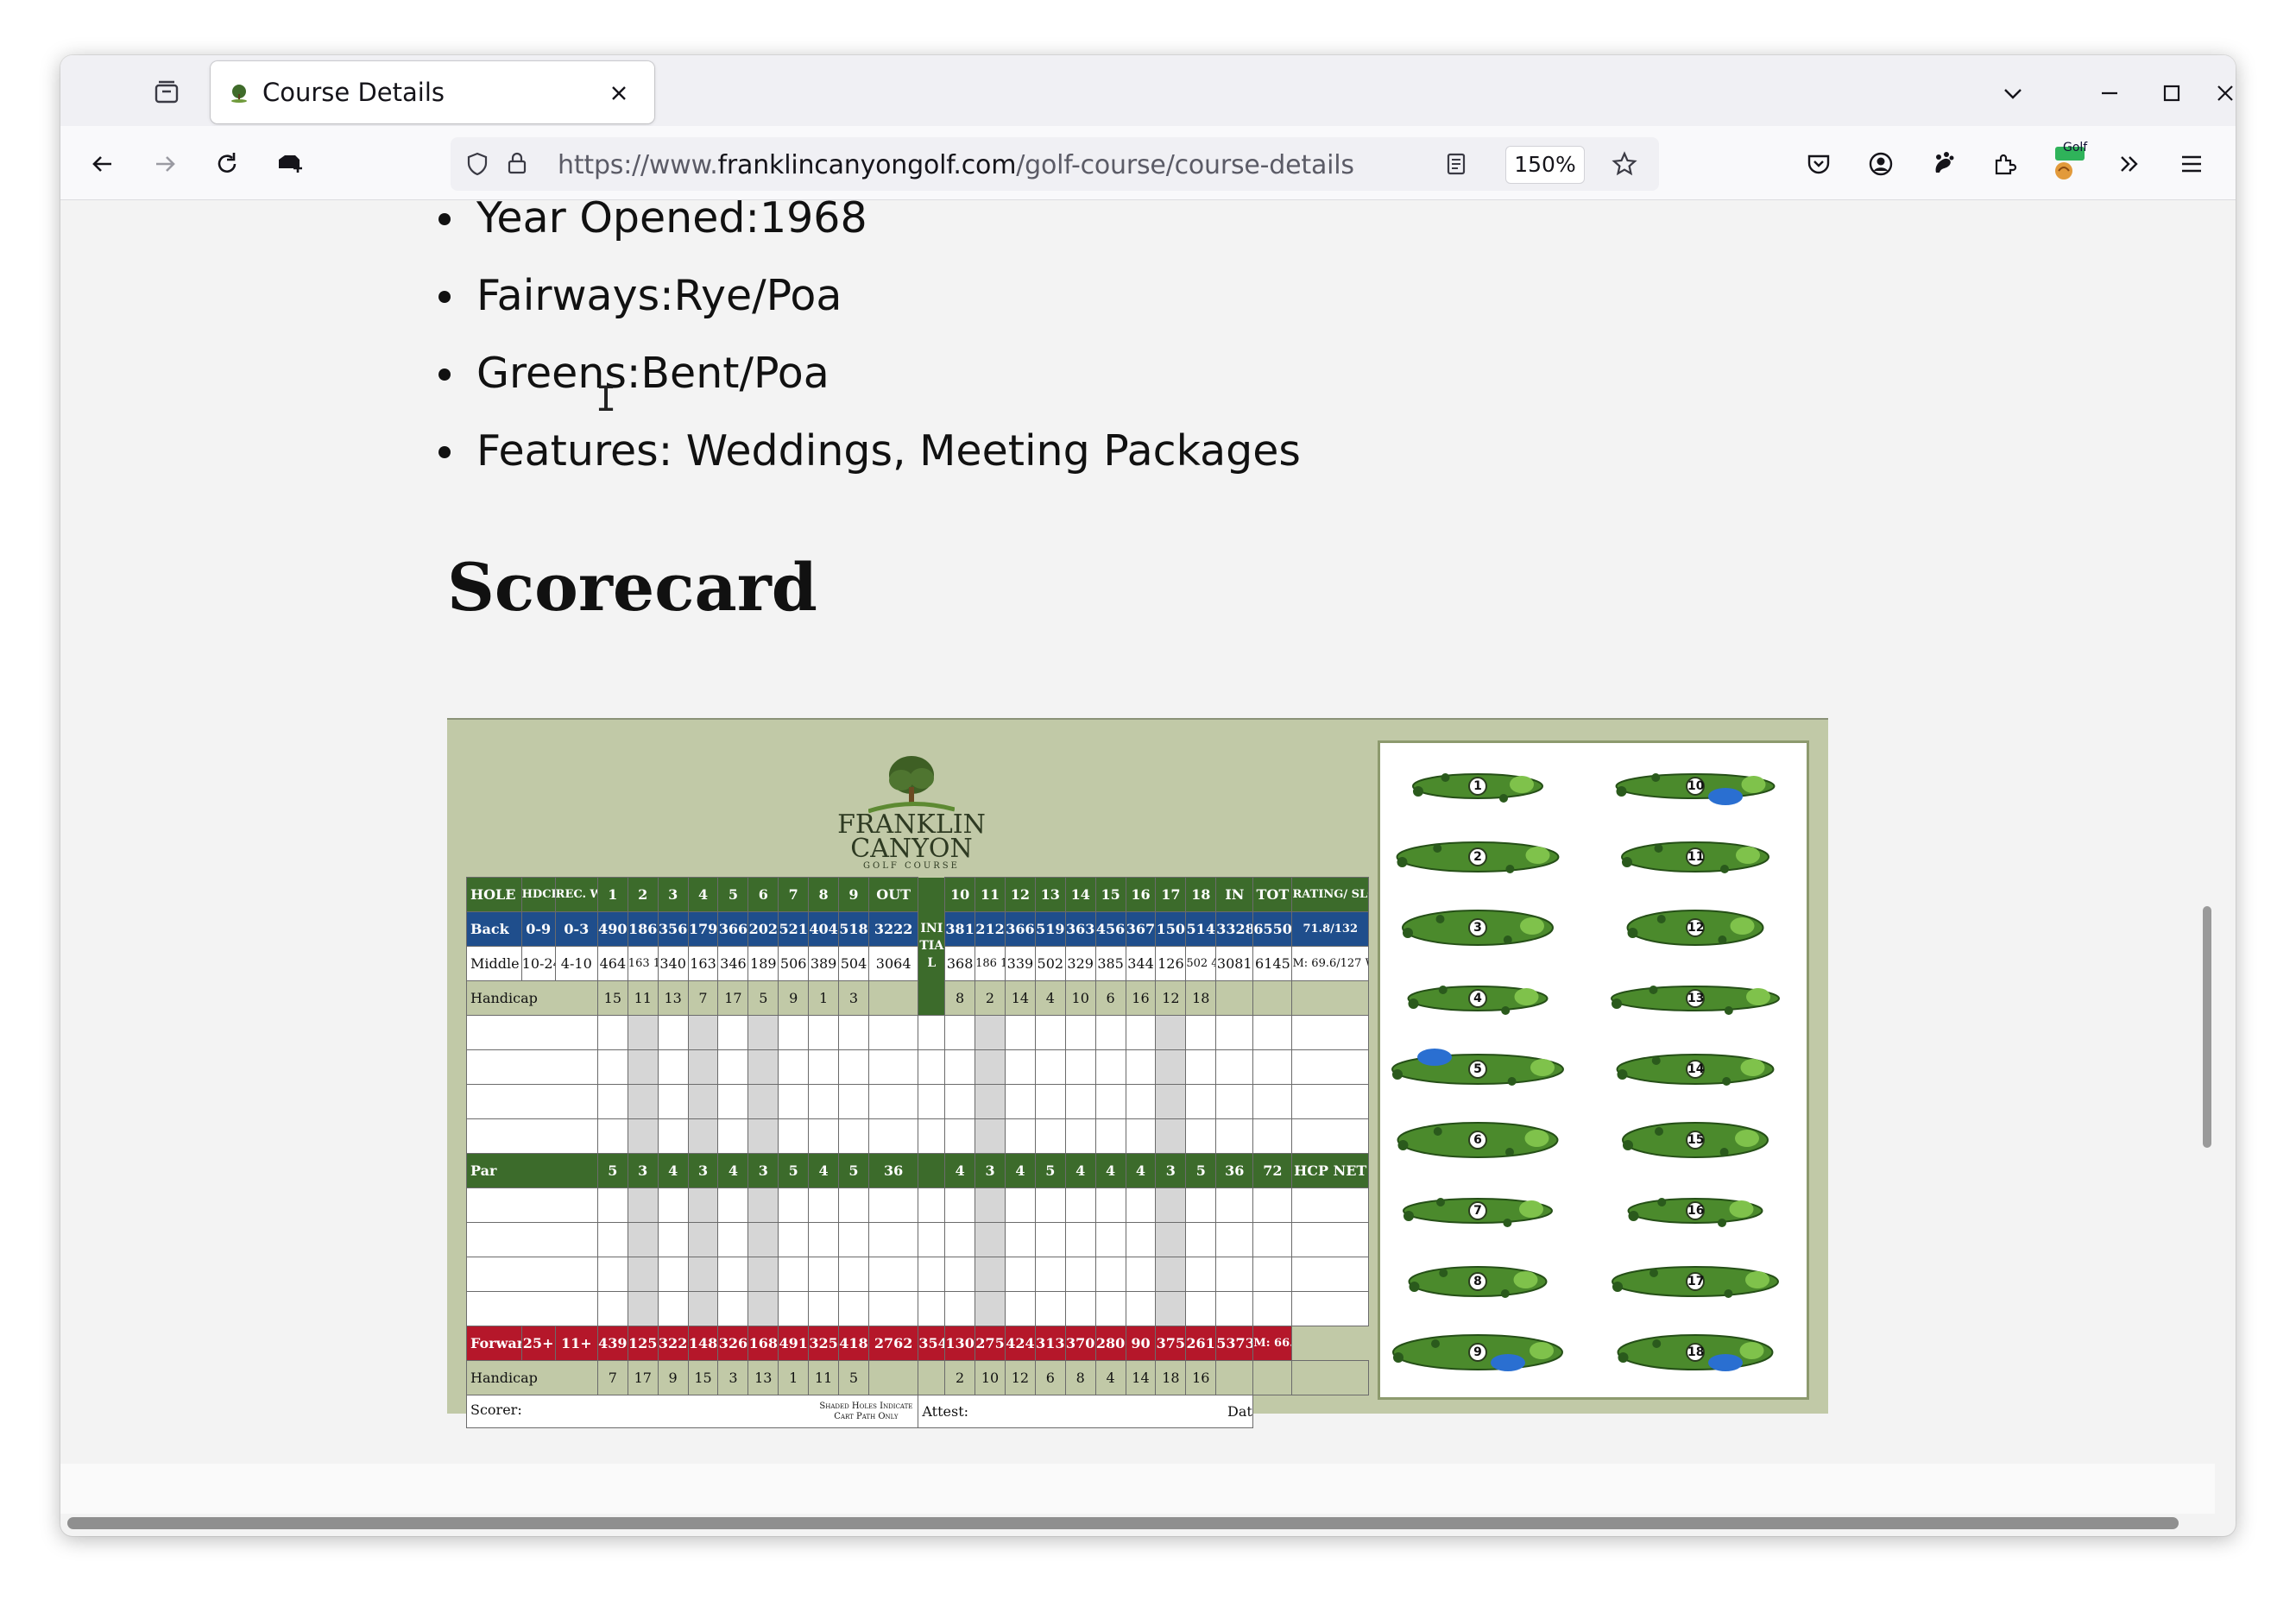 The image size is (2296, 1600). Describe the element at coordinates (477, 164) in the screenshot. I see `shield-icon` at that location.